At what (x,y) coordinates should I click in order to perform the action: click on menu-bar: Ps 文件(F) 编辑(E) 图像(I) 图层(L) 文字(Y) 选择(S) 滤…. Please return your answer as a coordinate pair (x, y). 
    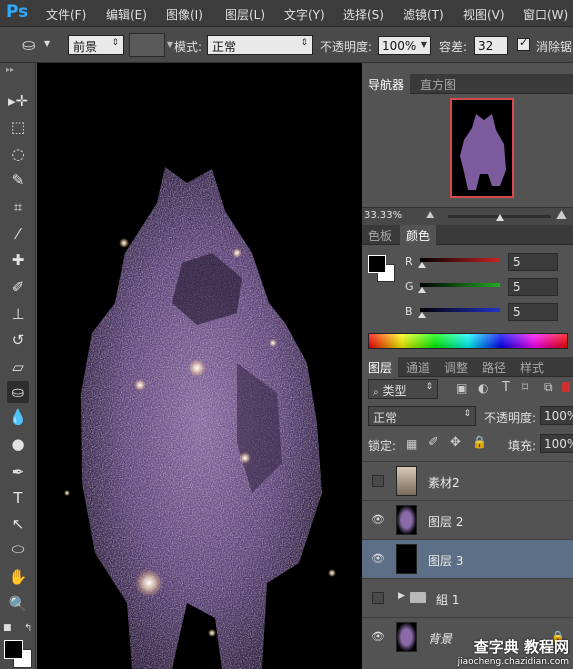
    Looking at the image, I should click on (286, 13).